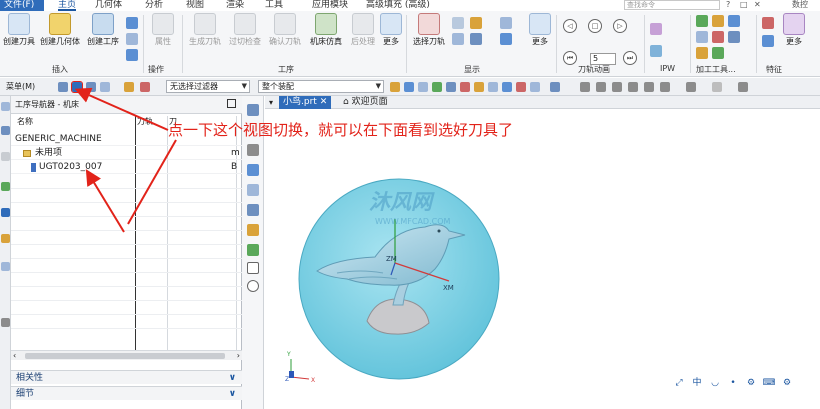 The width and height of the screenshot is (820, 409). What do you see at coordinates (5, 106) in the screenshot?
I see `part-navigator-icon` at bounding box center [5, 106].